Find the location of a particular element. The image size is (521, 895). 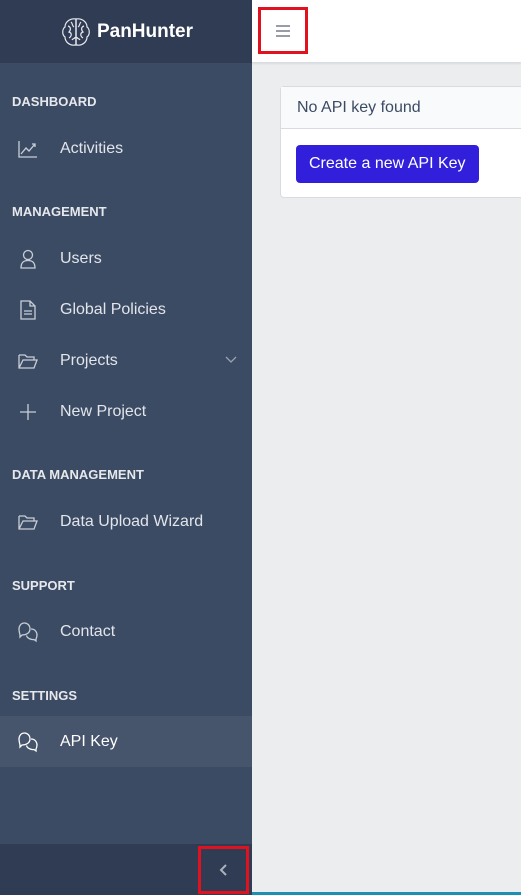

sidebar-item-global-policies: Global Policies is located at coordinates (126, 309).